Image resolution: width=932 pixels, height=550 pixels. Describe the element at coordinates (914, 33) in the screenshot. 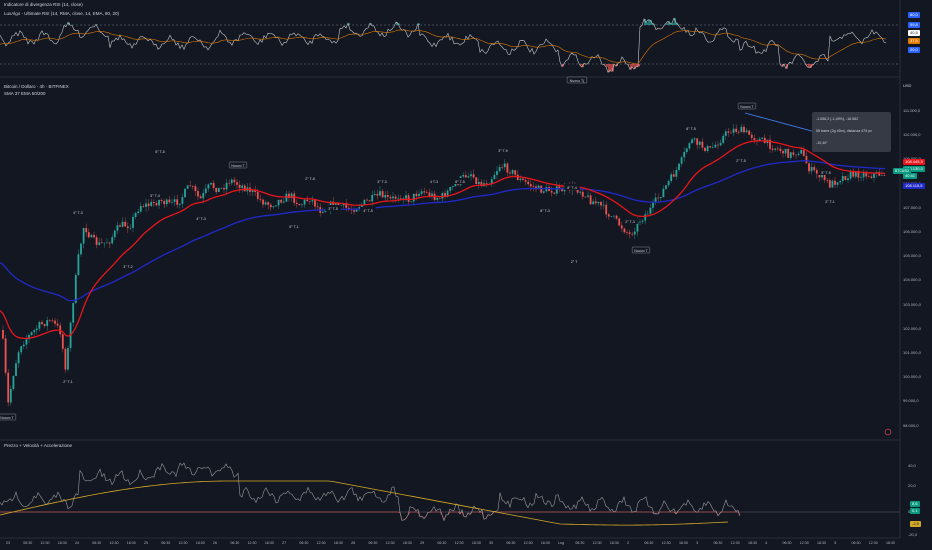

I see `rsi-axis-tag: 40,5` at that location.